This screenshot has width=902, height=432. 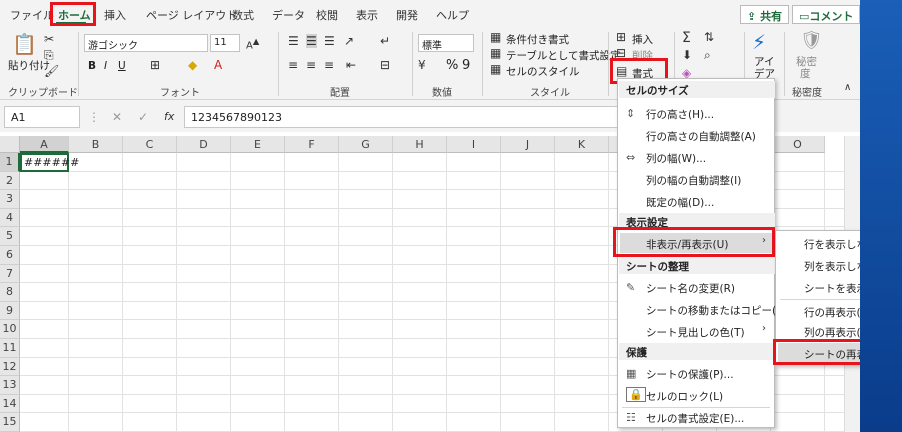 I want to click on row-header: 4, so click(x=10, y=218).